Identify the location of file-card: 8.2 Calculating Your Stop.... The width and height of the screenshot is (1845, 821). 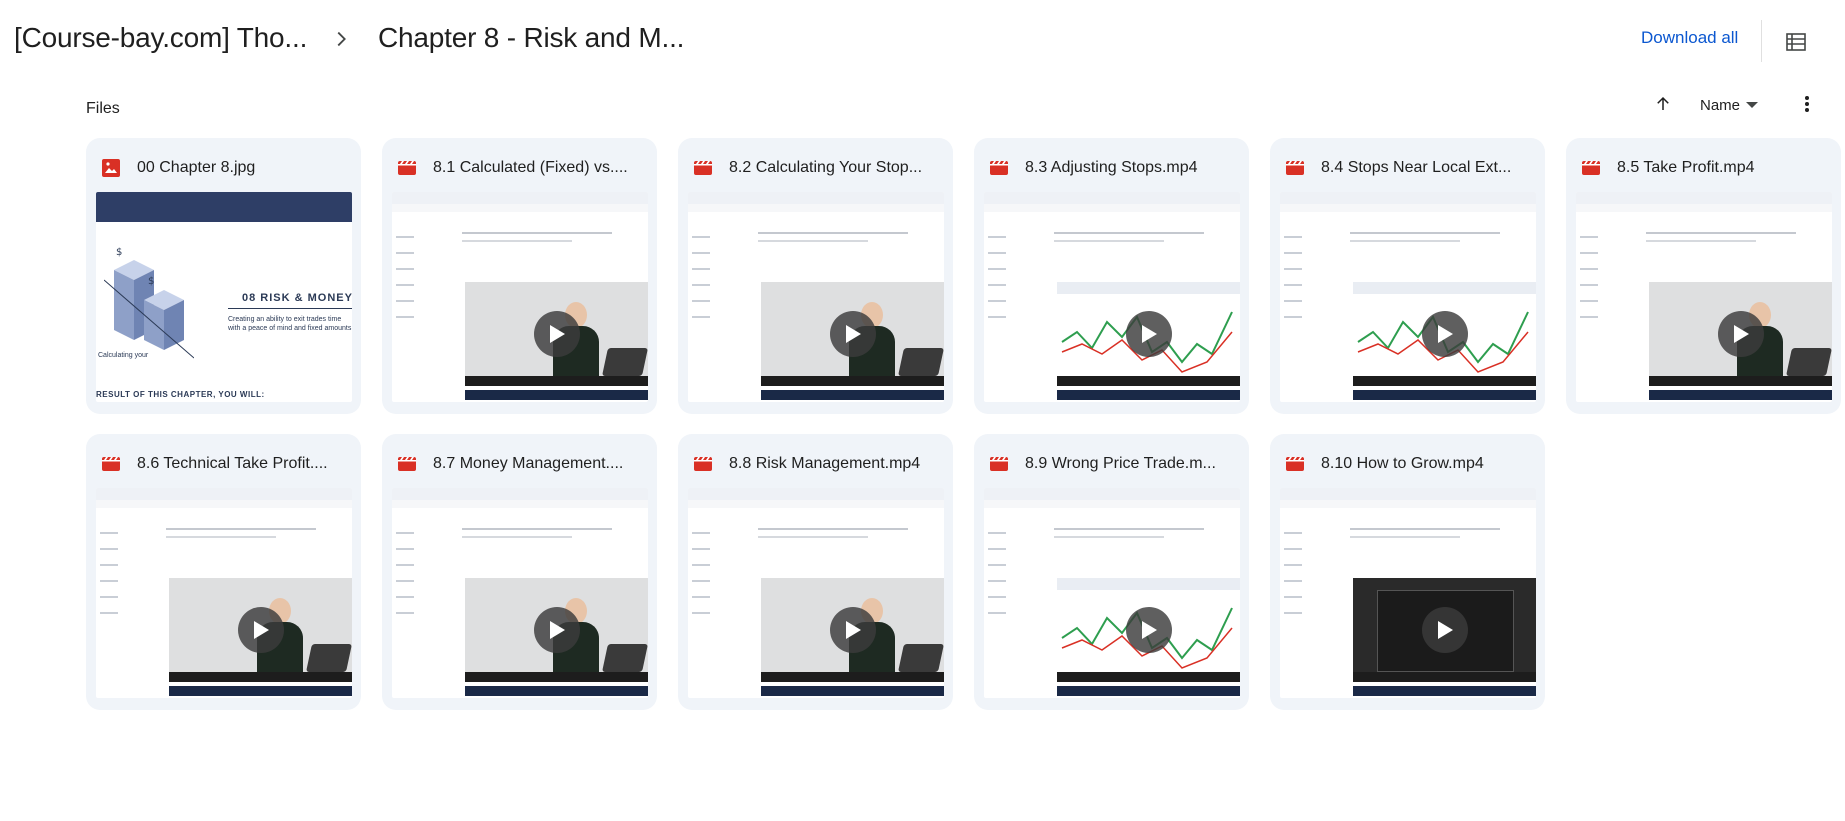
(815, 276).